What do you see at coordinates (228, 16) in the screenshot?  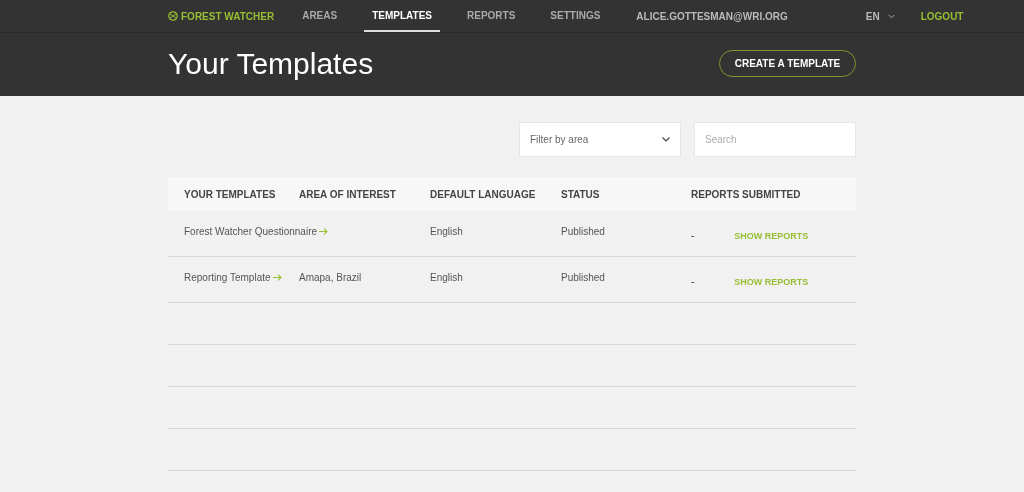 I see `brand-name: FOREST WATCHER` at bounding box center [228, 16].